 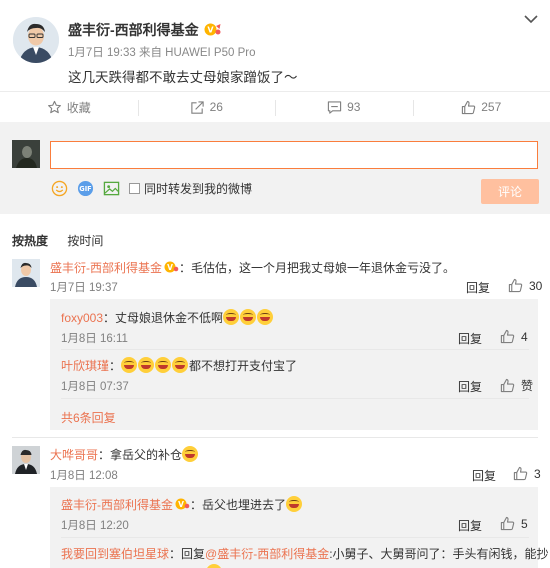 What do you see at coordinates (531, 19) in the screenshot?
I see `chevron-down-icon` at bounding box center [531, 19].